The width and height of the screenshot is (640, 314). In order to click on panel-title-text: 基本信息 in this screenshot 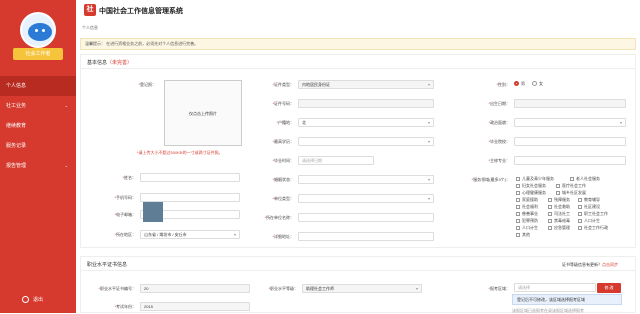, I will do `click(97, 63)`.